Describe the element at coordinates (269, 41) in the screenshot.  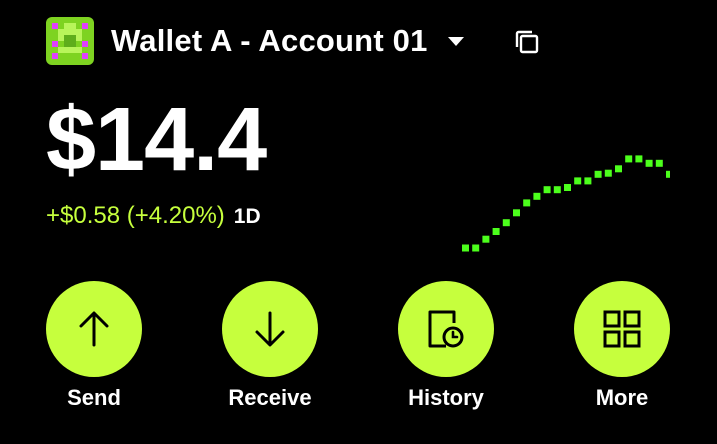
I see `wallet-name: Wallet A - Account 01` at that location.